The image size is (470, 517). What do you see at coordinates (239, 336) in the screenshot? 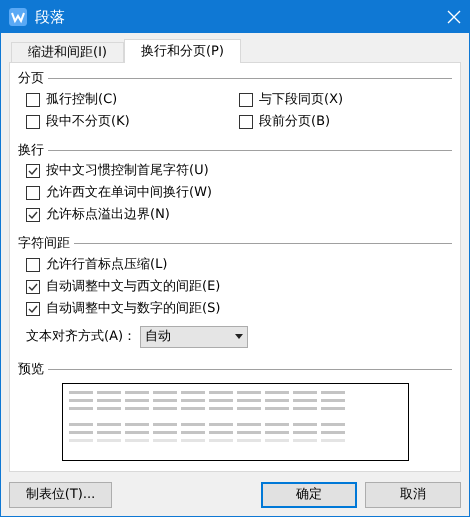
I see `dropdown-caret-icon` at bounding box center [239, 336].